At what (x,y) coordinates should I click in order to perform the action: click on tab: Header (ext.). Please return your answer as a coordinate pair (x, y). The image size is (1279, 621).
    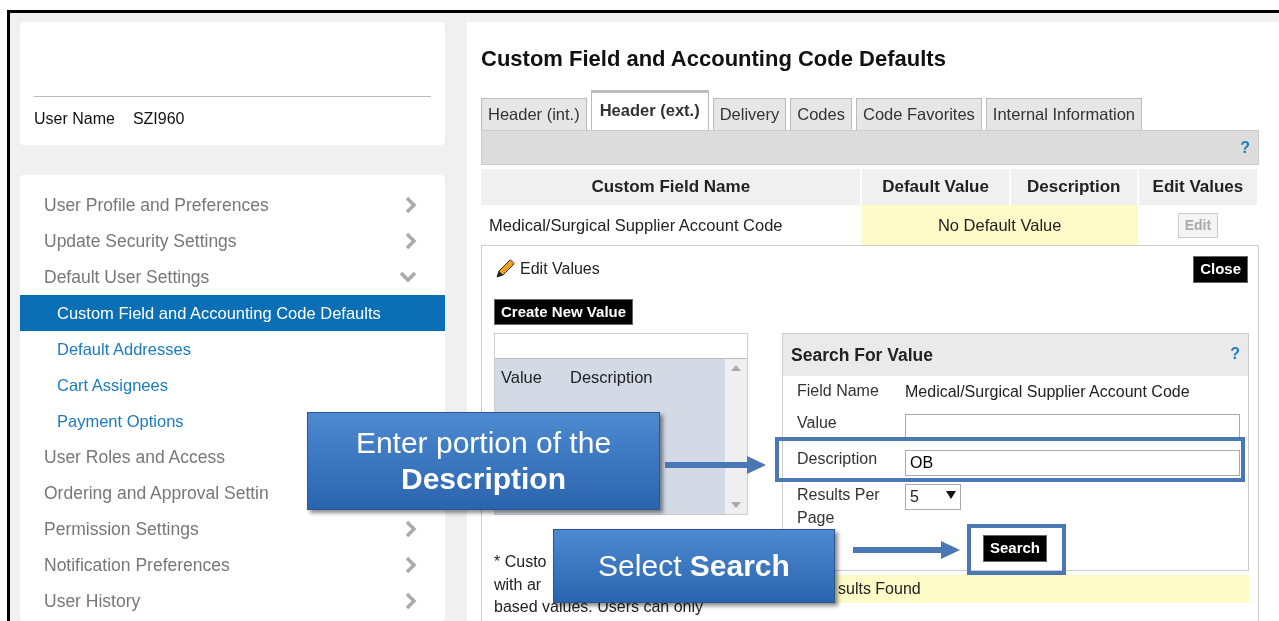
    Looking at the image, I should click on (649, 110).